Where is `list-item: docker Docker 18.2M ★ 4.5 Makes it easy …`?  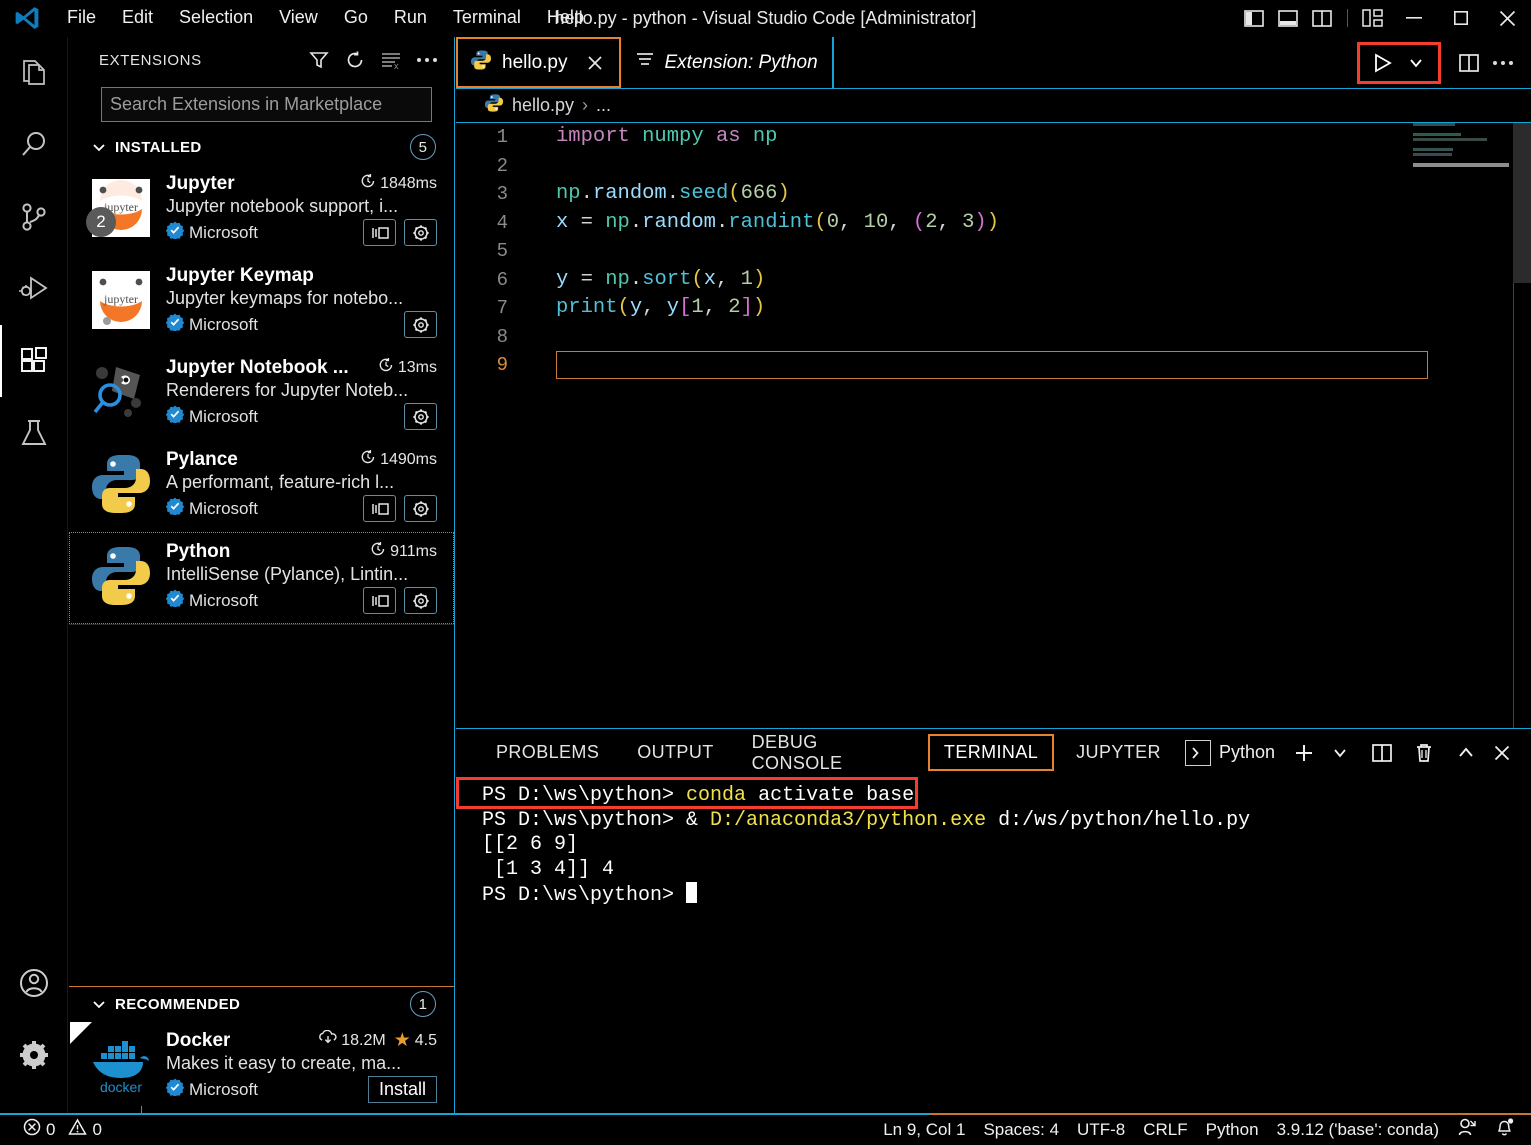
list-item: docker Docker 18.2M ★ 4.5 Makes it easy … is located at coordinates (261, 1067).